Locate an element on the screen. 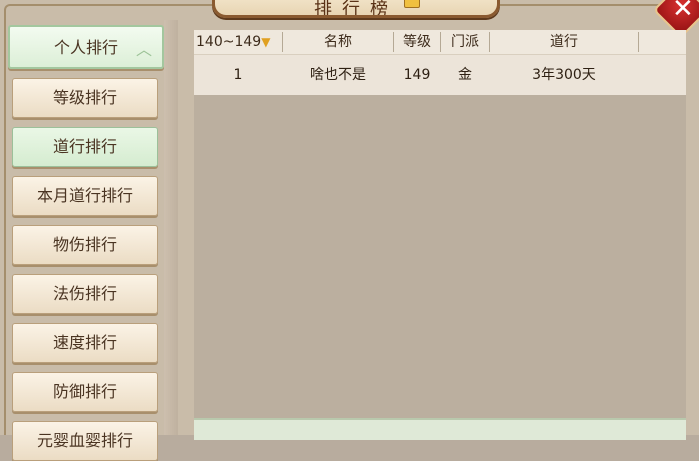 The image size is (699, 461). sidebar-item-label: 元婴血婴排行 is located at coordinates (84, 440).